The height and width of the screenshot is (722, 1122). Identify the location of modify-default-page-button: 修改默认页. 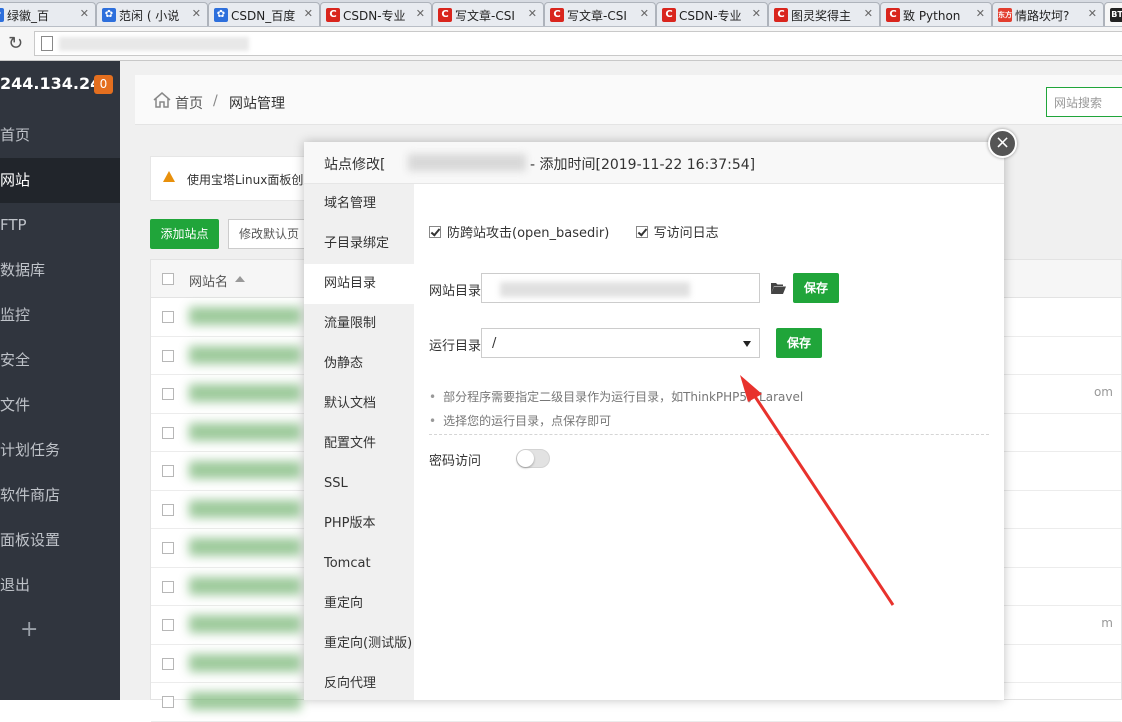
(268, 234).